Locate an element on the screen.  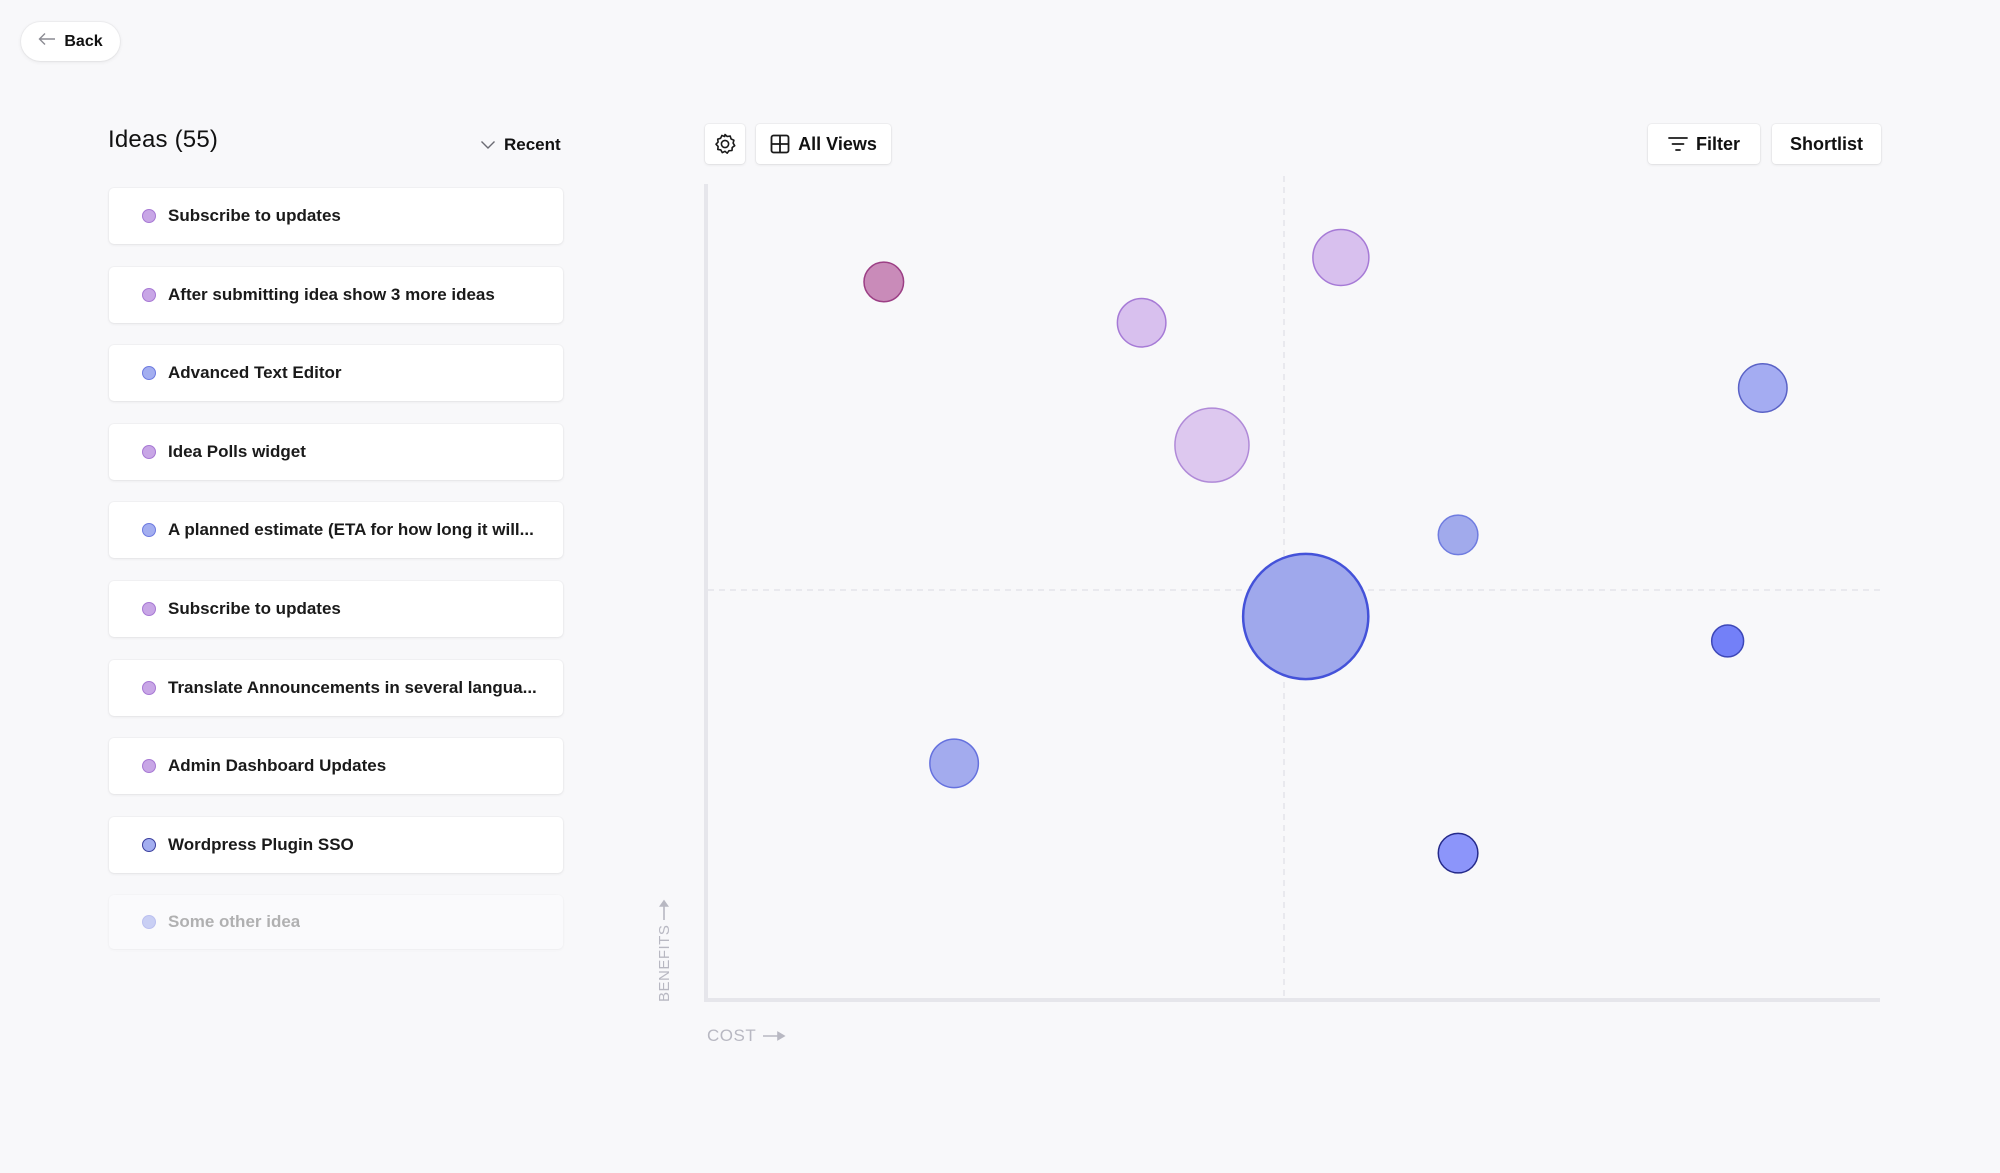
all-views-button: All Views is located at coordinates (823, 144).